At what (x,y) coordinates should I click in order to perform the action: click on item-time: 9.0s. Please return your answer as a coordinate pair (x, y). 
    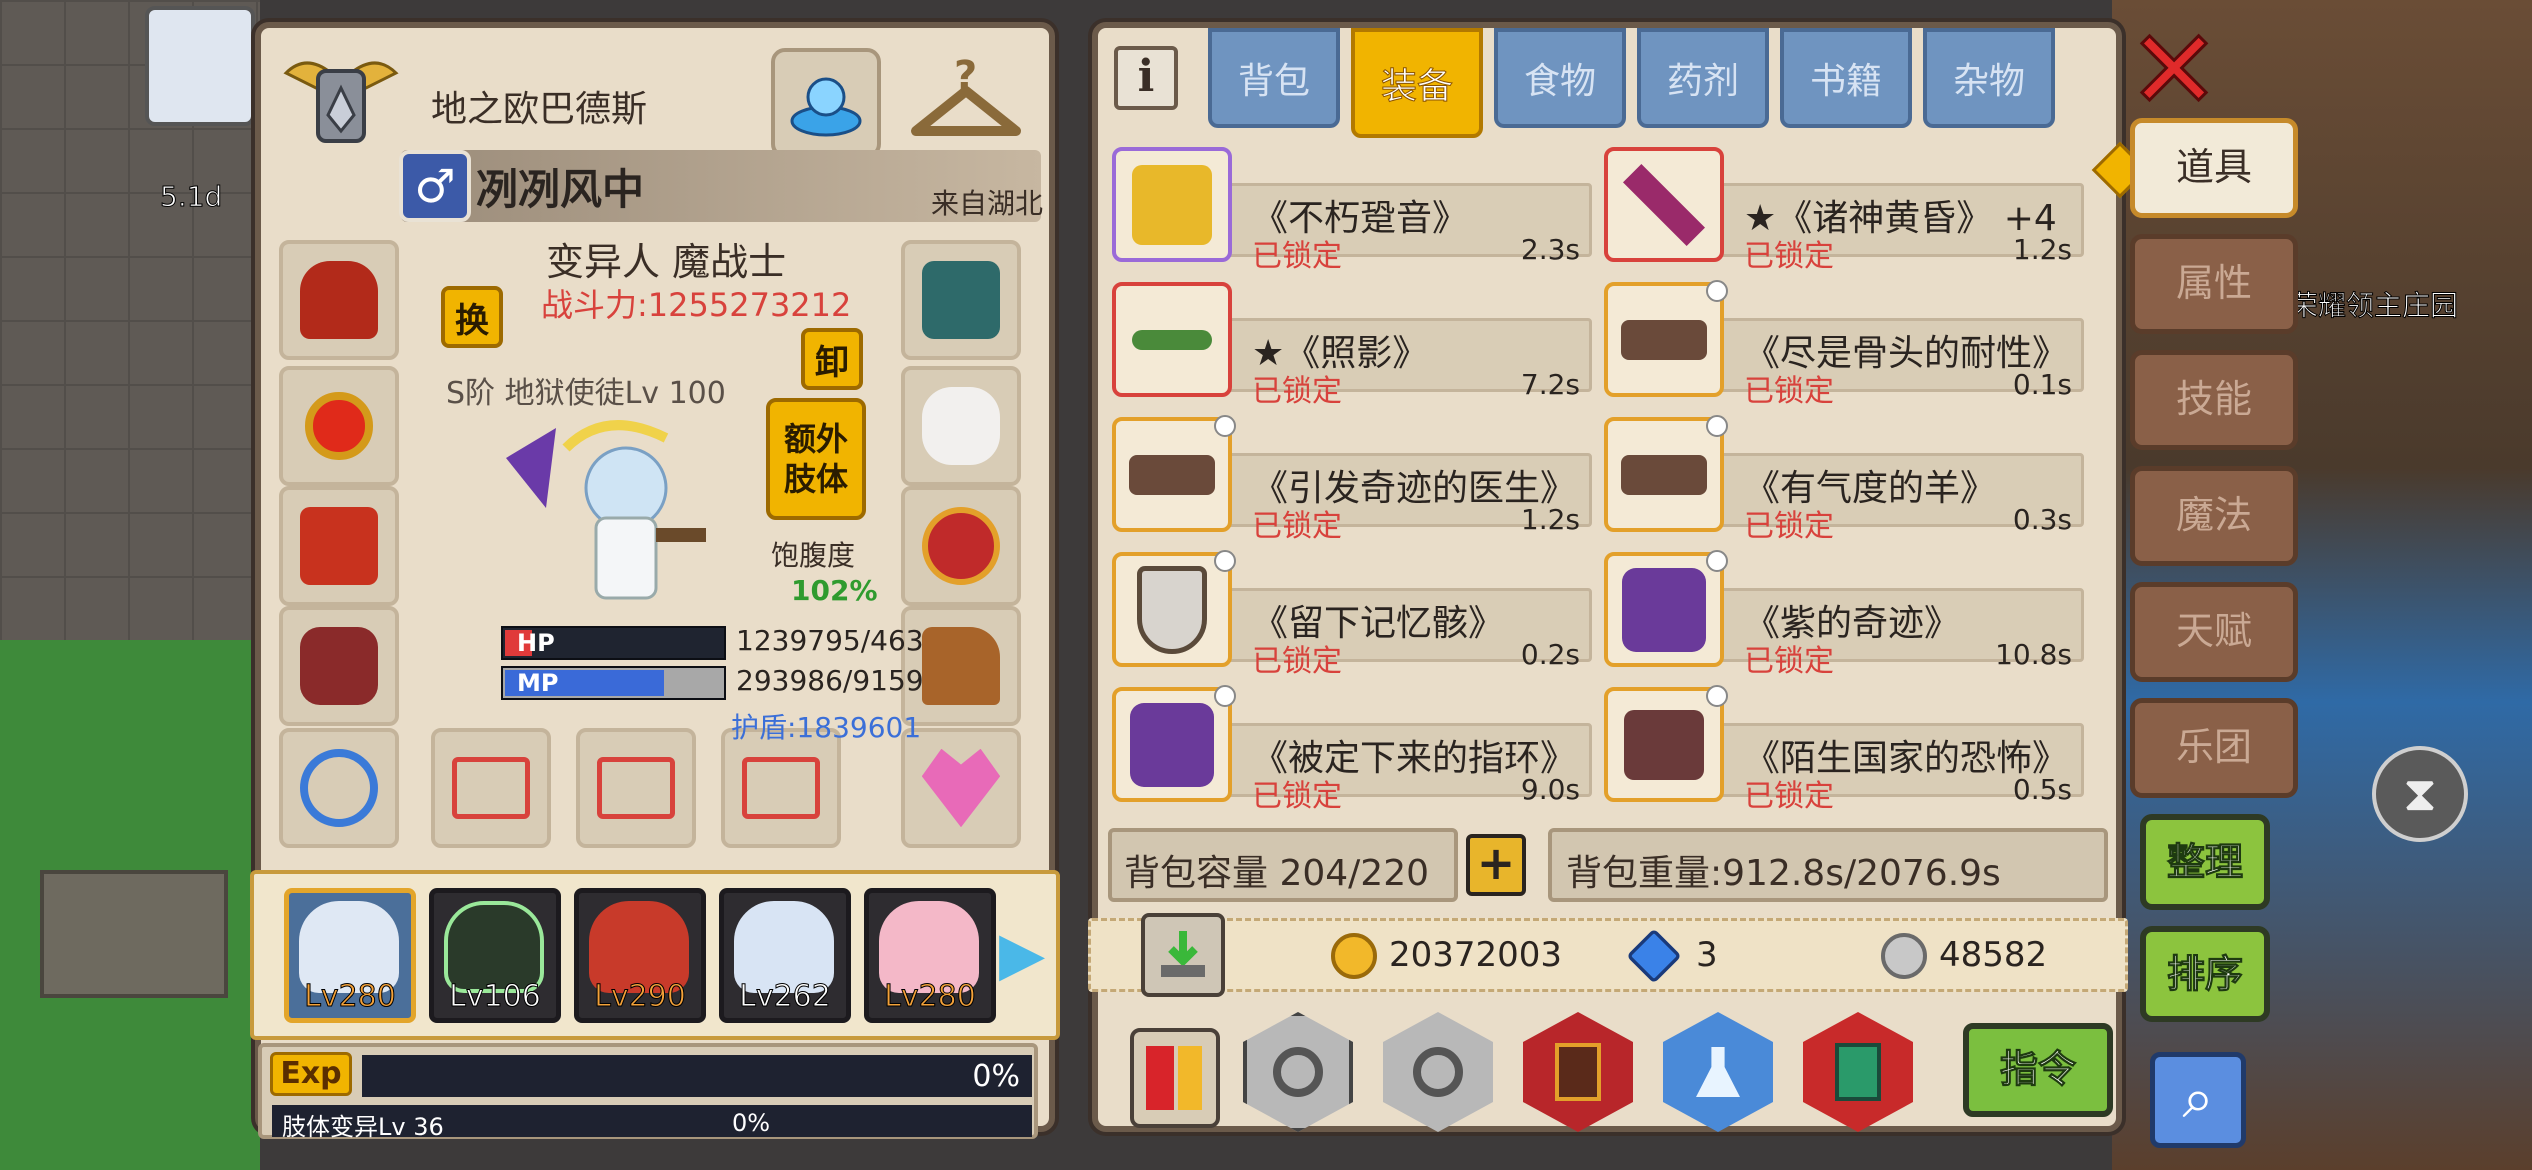
    Looking at the image, I should click on (1550, 789).